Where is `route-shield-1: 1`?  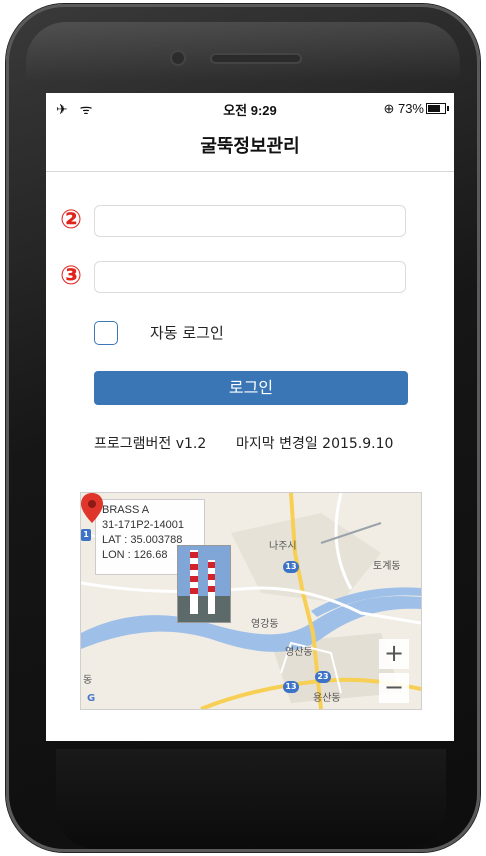 route-shield-1: 1 is located at coordinates (86, 535).